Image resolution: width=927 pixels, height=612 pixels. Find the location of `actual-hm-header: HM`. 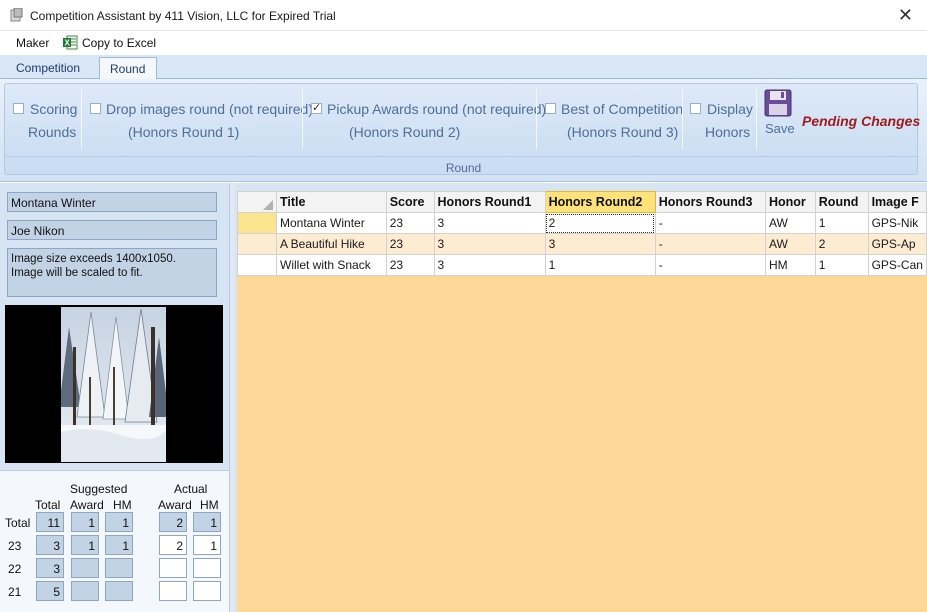

actual-hm-header: HM is located at coordinates (209, 505).